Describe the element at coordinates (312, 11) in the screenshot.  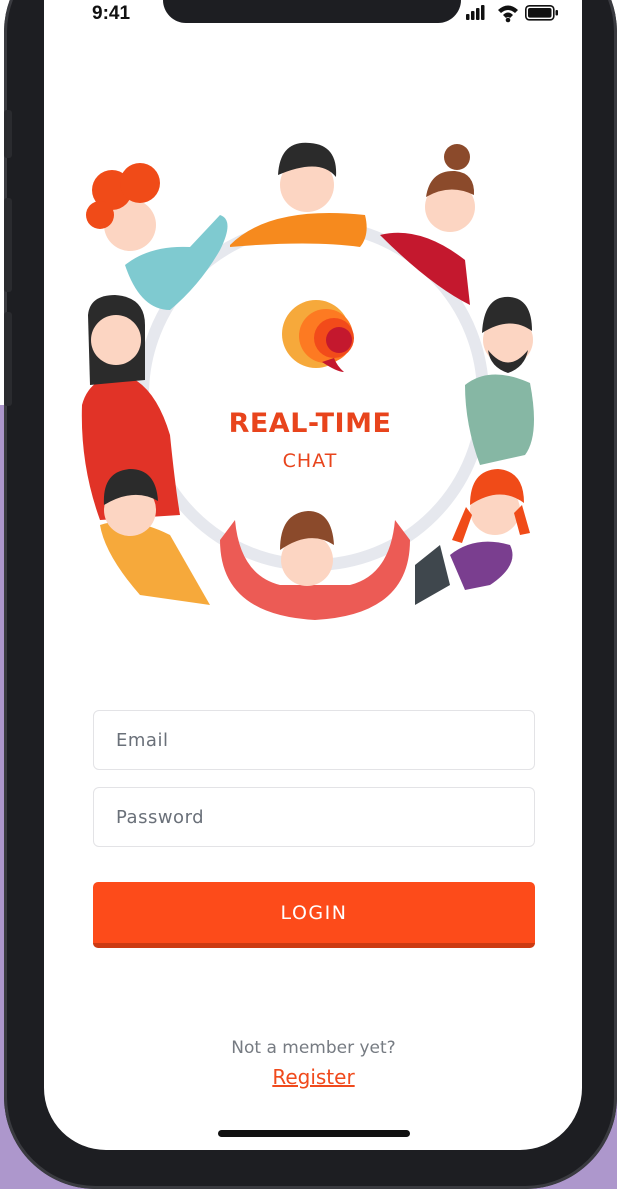
I see `notch` at that location.